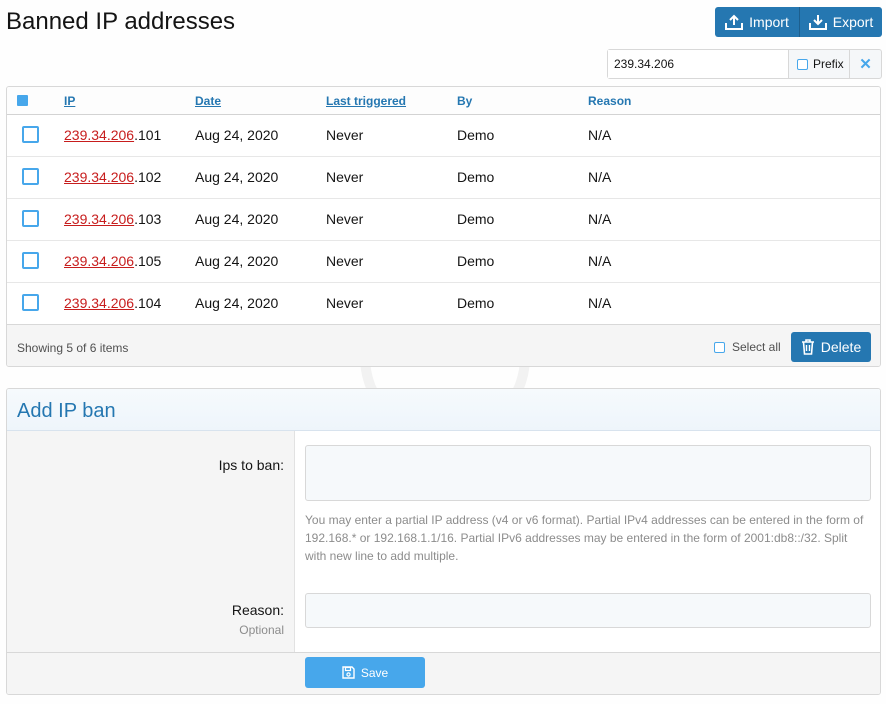 Image resolution: width=886 pixels, height=704 pixels. Describe the element at coordinates (148, 219) in the screenshot. I see `ip-suffix: .103` at that location.